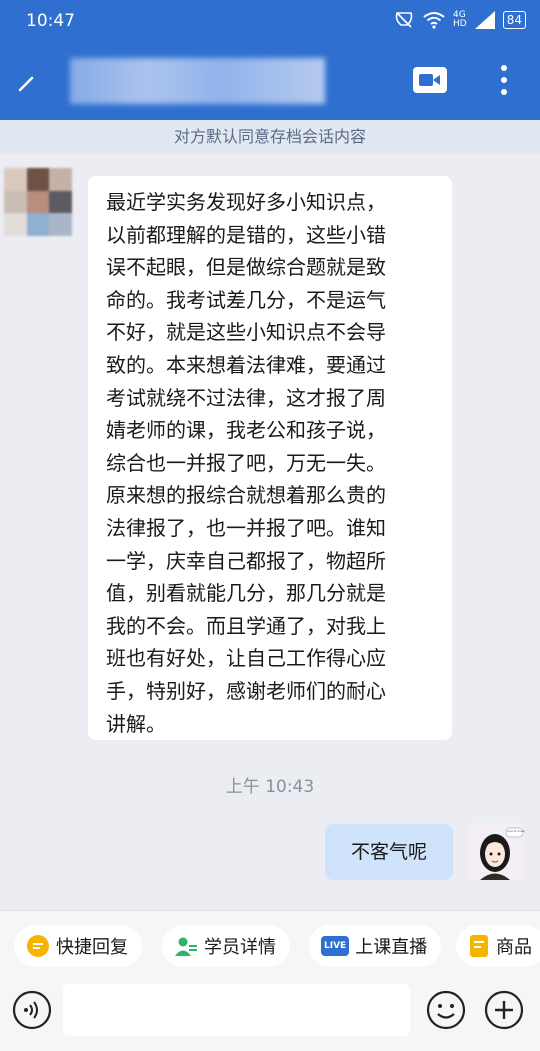 The width and height of the screenshot is (540, 1051). Describe the element at coordinates (514, 20) in the screenshot. I see `battery-level: 84` at that location.